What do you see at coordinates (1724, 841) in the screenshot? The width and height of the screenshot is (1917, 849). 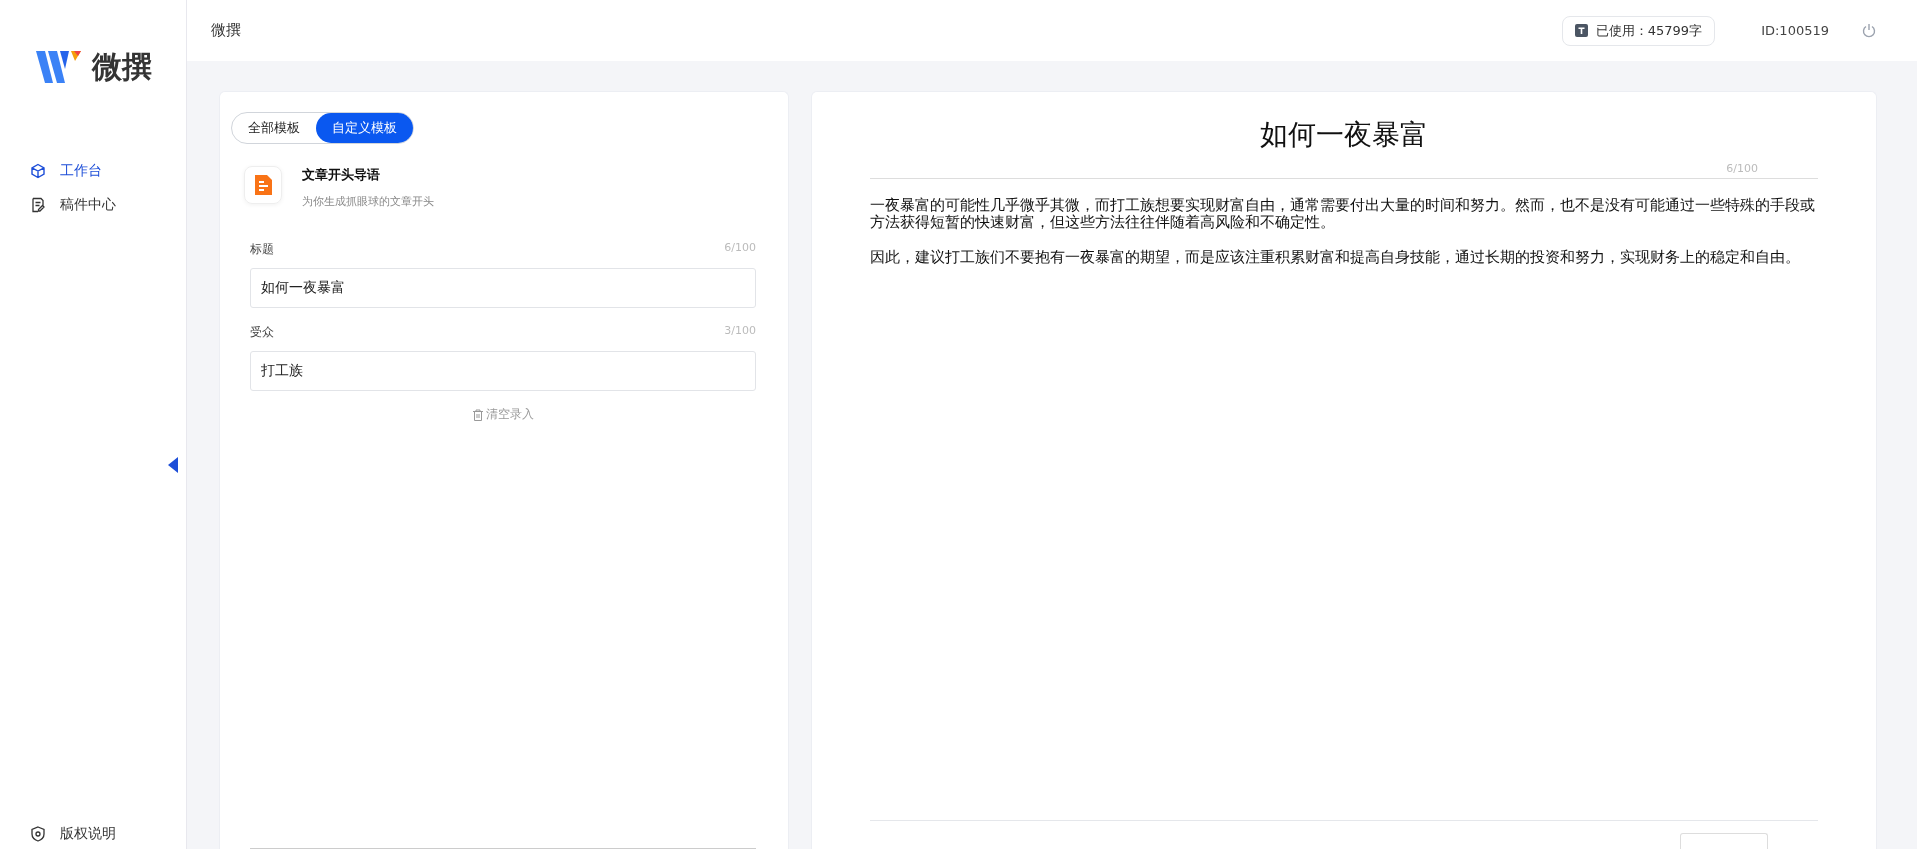 I see `copy-button` at bounding box center [1724, 841].